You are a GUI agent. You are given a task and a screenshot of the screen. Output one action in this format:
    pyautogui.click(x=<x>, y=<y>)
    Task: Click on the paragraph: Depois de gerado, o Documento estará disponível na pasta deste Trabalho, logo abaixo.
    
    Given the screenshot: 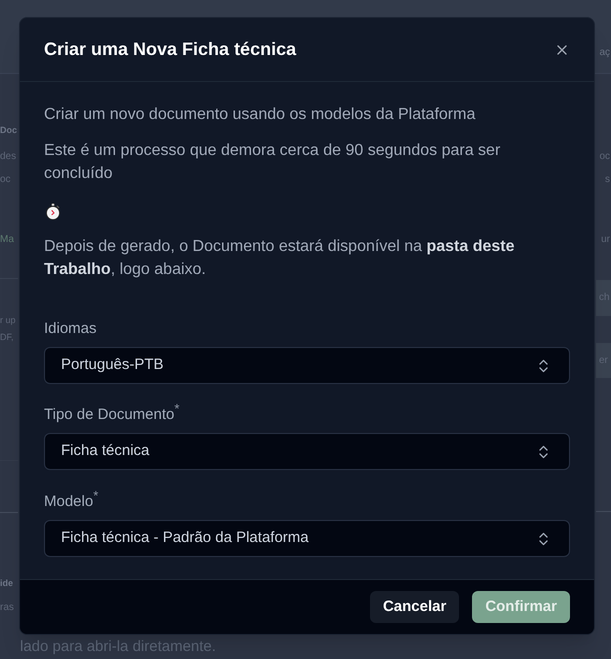 What is the action you would take?
    pyautogui.click(x=280, y=258)
    